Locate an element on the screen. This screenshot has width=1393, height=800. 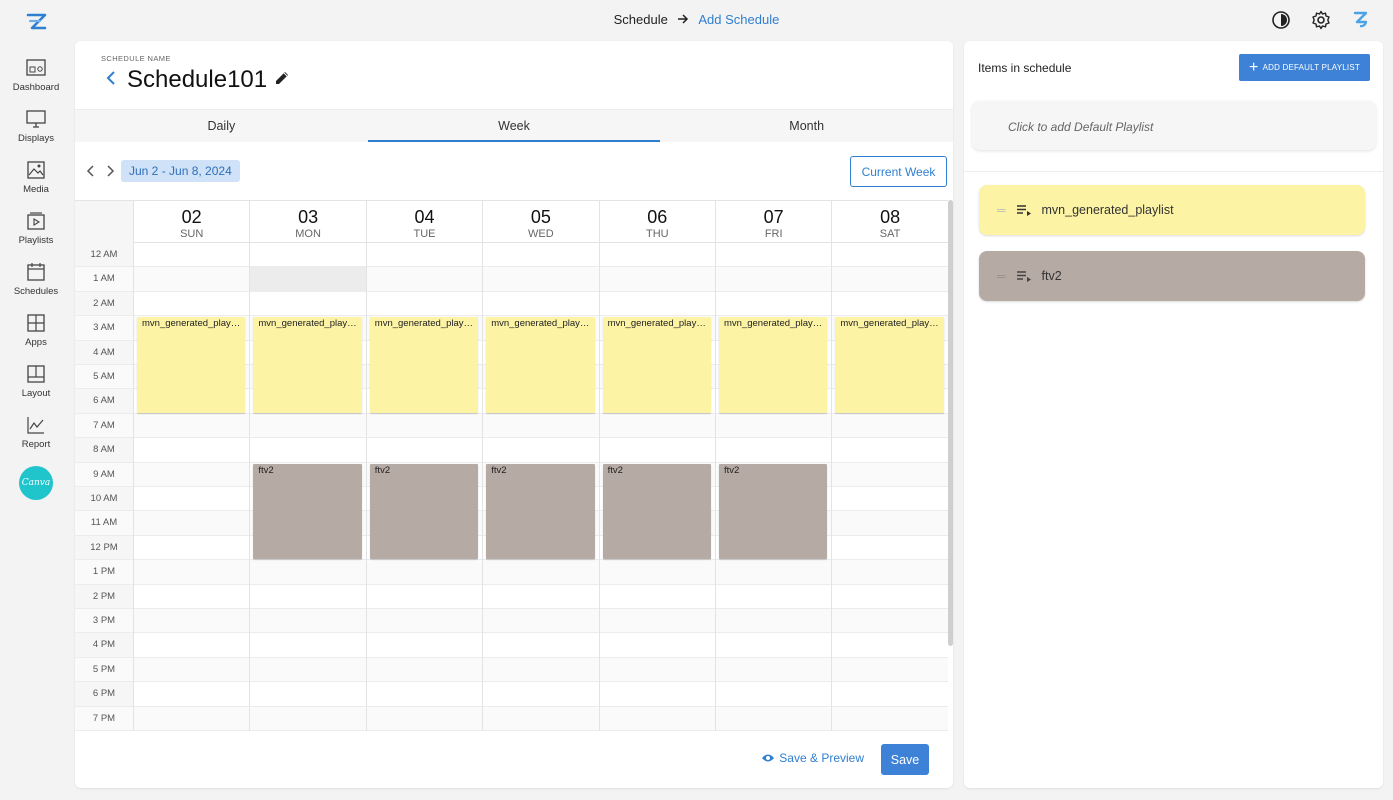
hour-label: 10 AM is located at coordinates (104, 498).